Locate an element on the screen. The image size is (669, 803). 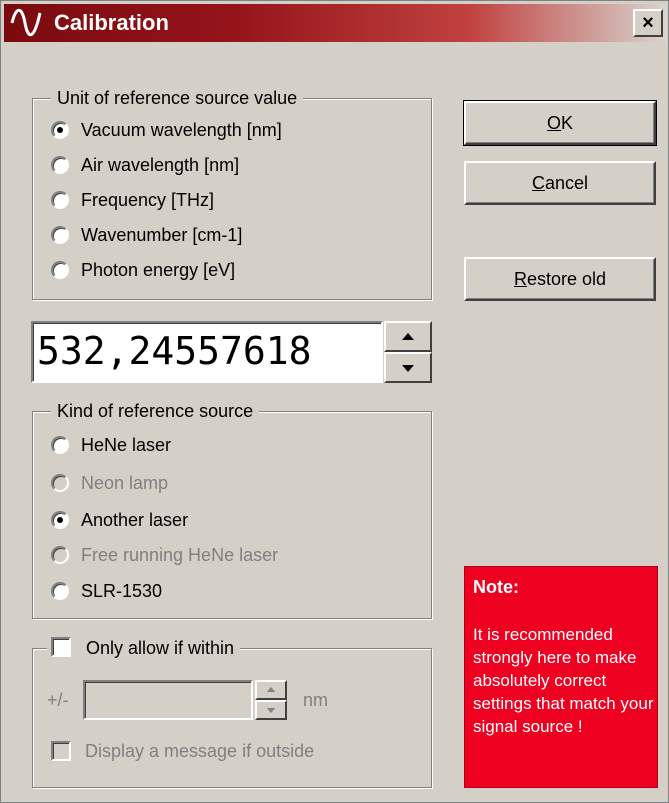
window-title: Calibration is located at coordinates (111, 22).